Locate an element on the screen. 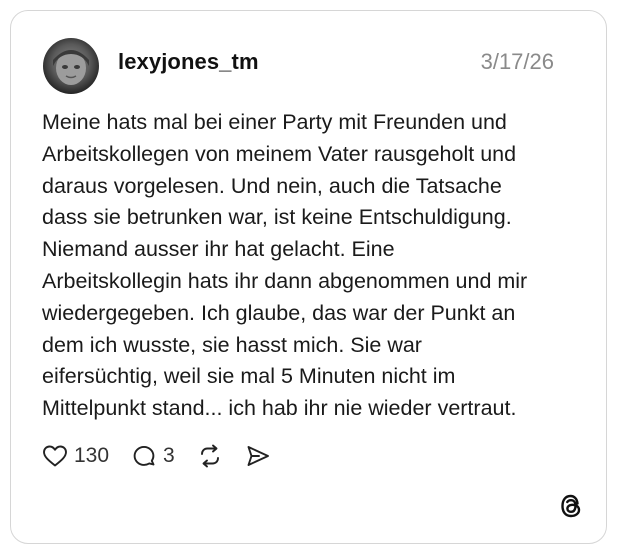 This screenshot has height=556, width=620. repost-icon is located at coordinates (210, 456).